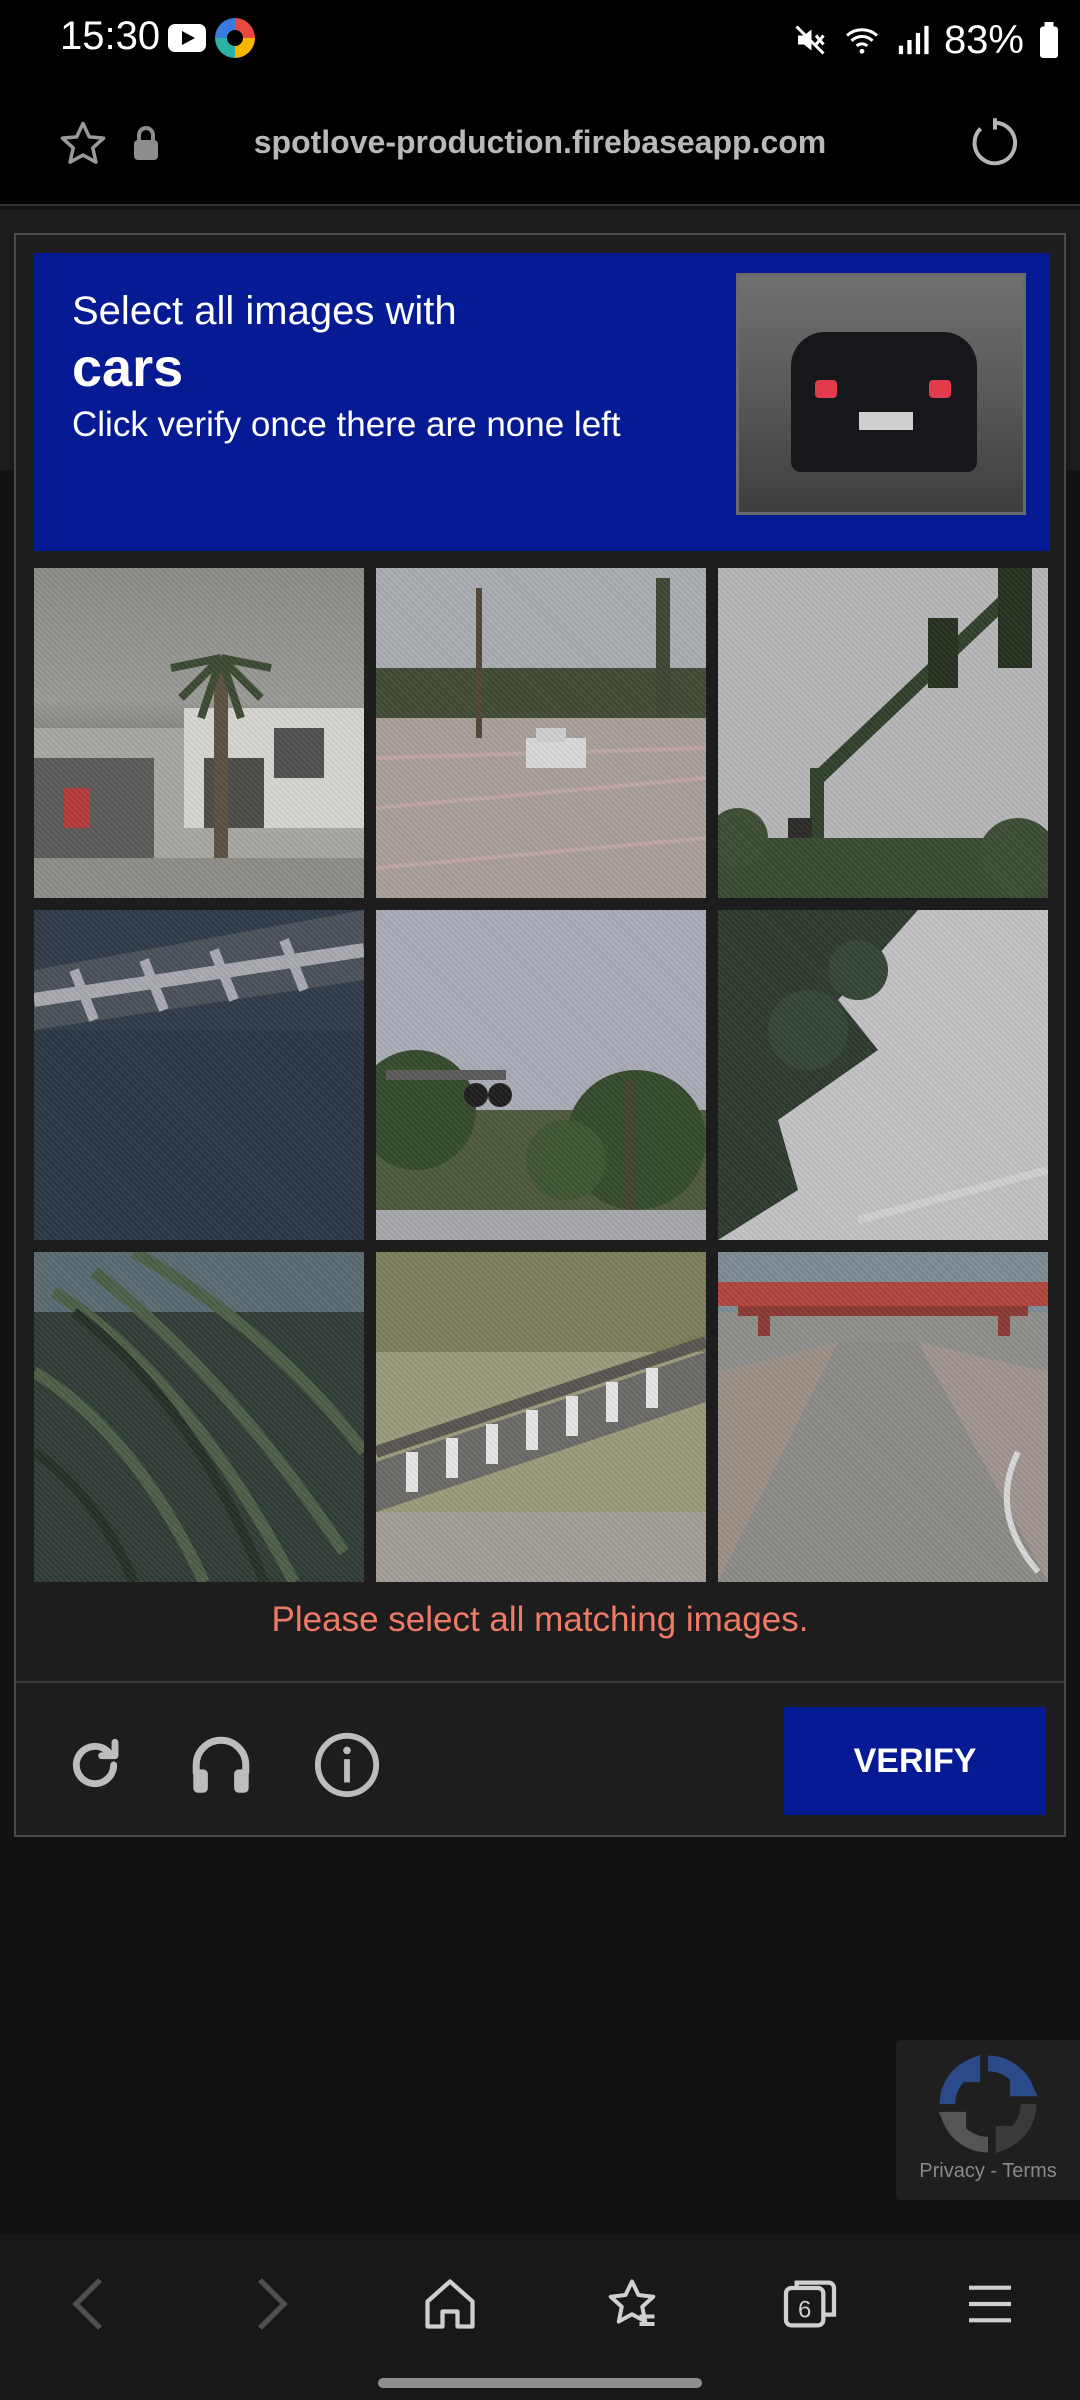  What do you see at coordinates (810, 40) in the screenshot?
I see `mute-icon` at bounding box center [810, 40].